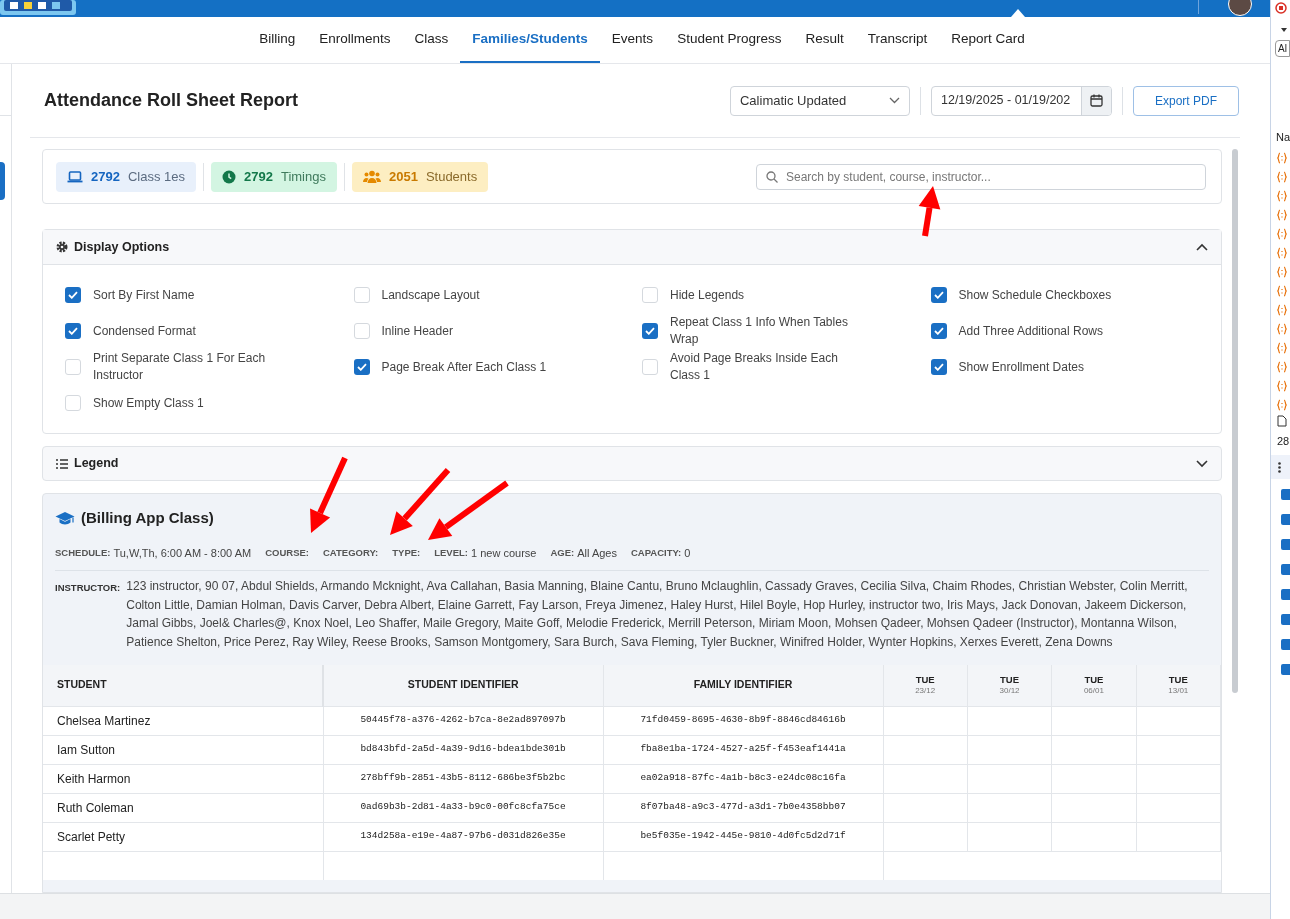 Image resolution: width=1290 pixels, height=919 pixels. I want to click on date-column-header: TUE 23/12, so click(925, 685).